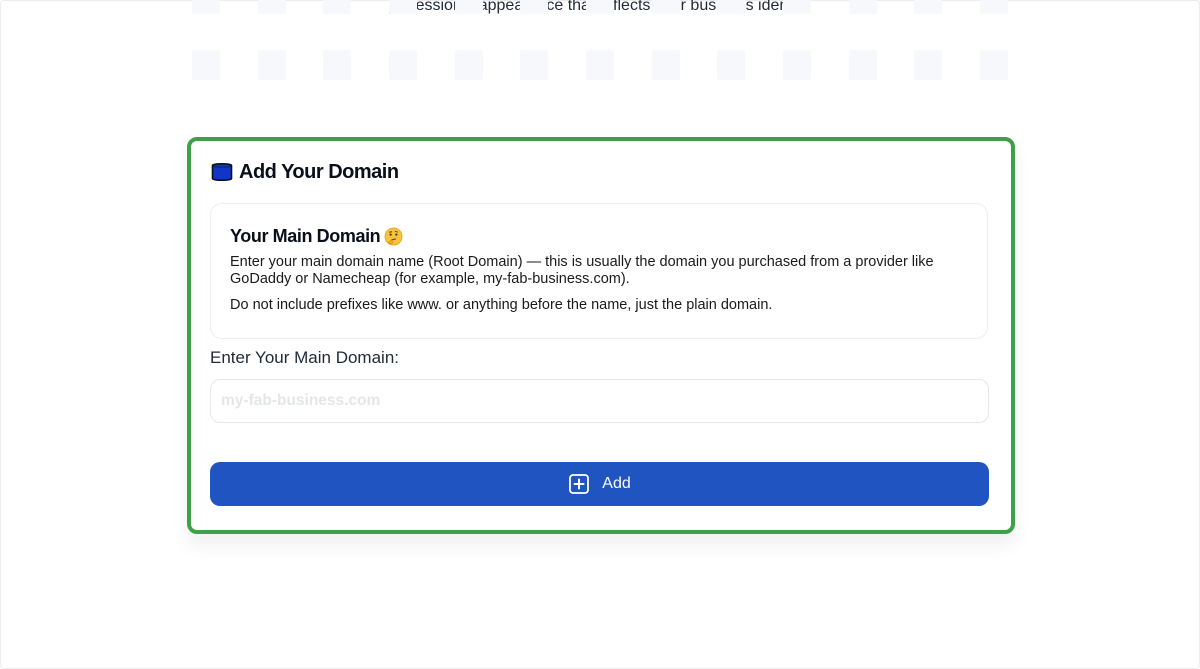 This screenshot has height=669, width=1200. Describe the element at coordinates (579, 484) in the screenshot. I see `plus-square-icon` at that location.